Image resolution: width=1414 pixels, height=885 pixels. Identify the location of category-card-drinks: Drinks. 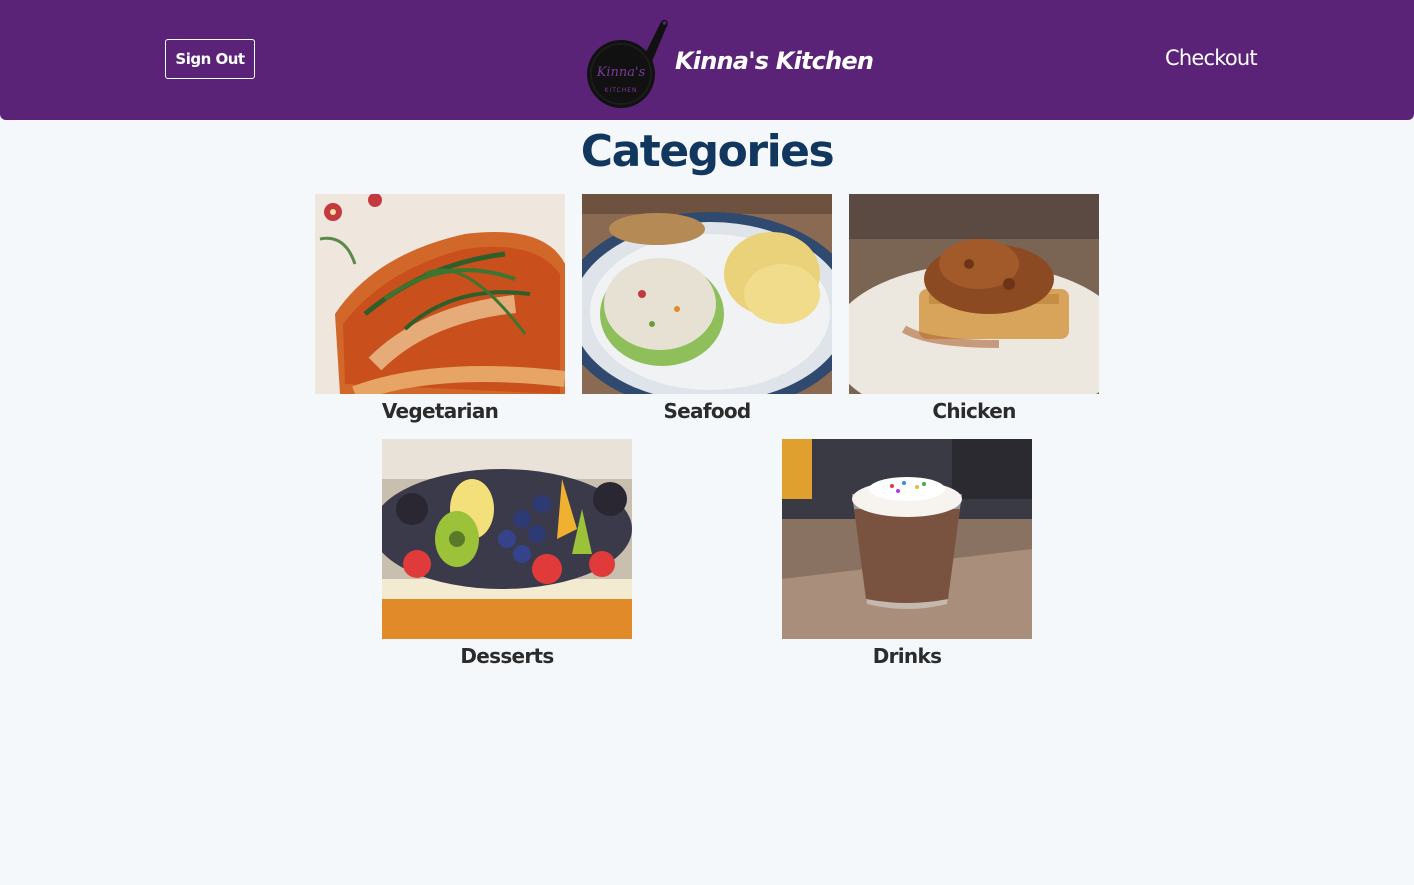
(907, 554).